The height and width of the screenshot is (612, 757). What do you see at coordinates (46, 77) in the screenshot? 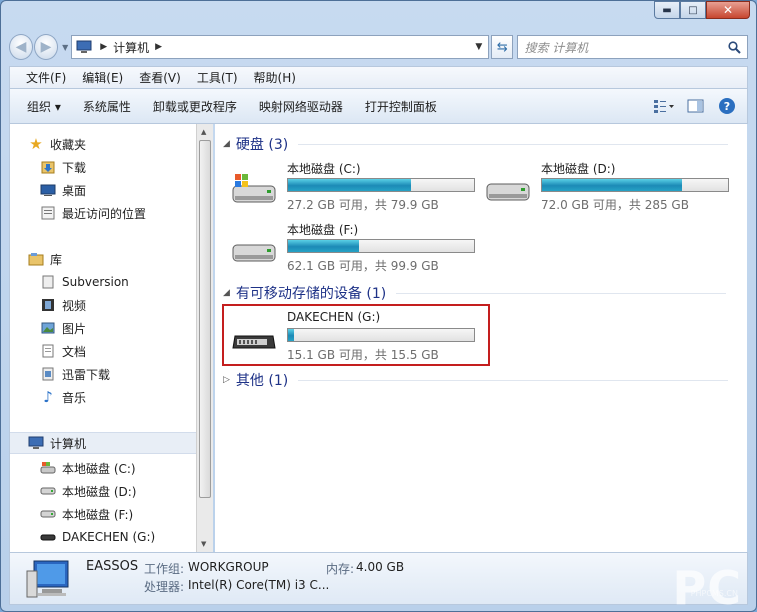
I see `menu-file: 文件(F)` at bounding box center [46, 77].